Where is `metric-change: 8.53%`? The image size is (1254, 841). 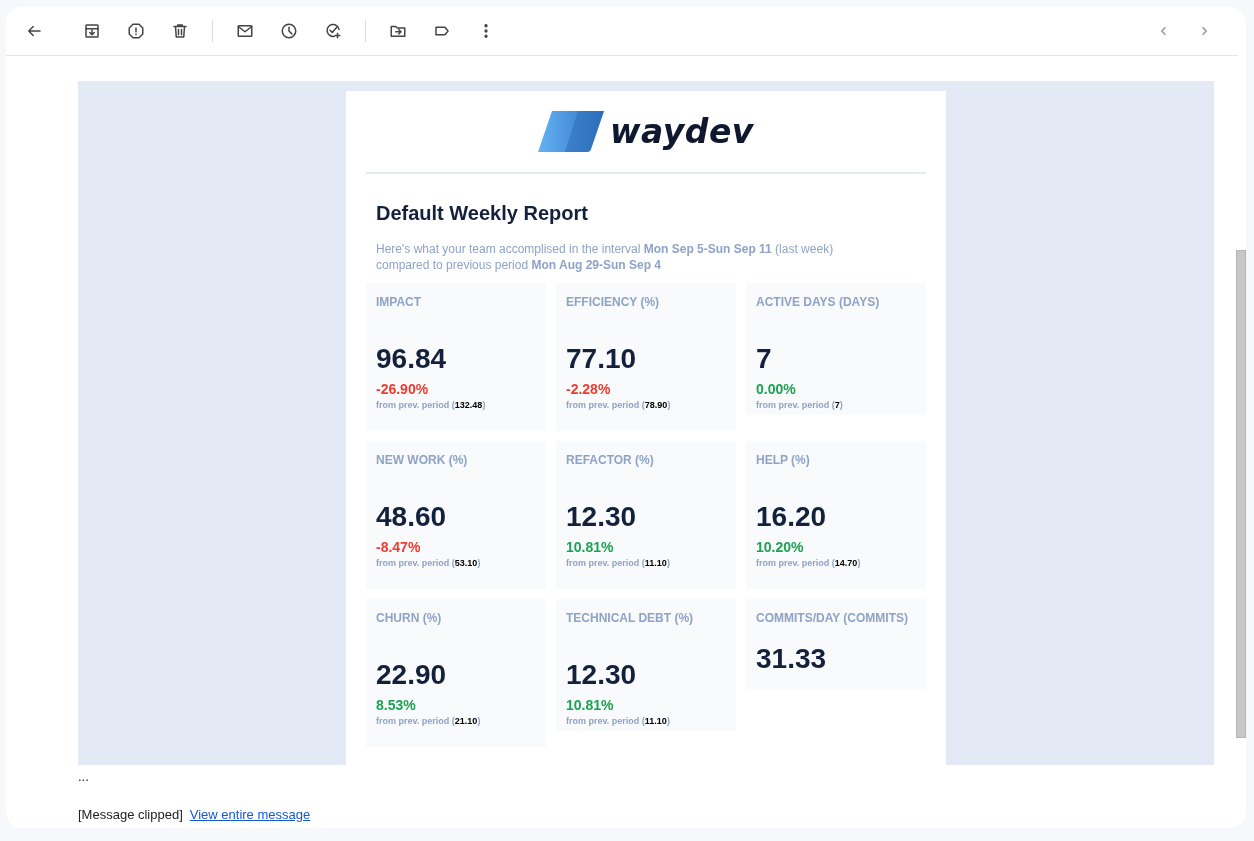 metric-change: 8.53% is located at coordinates (396, 705).